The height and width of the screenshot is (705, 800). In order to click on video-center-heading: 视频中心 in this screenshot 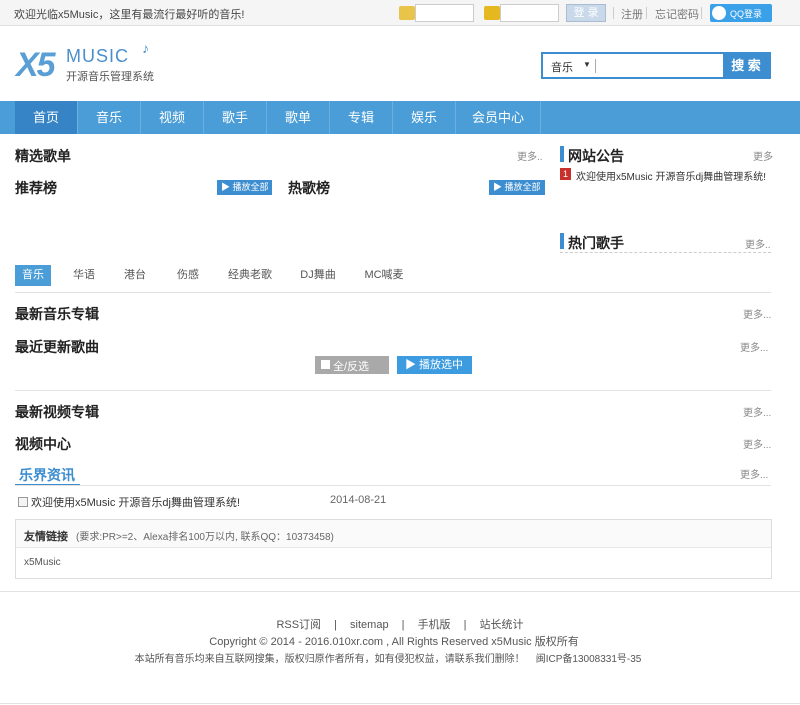, I will do `click(43, 444)`.